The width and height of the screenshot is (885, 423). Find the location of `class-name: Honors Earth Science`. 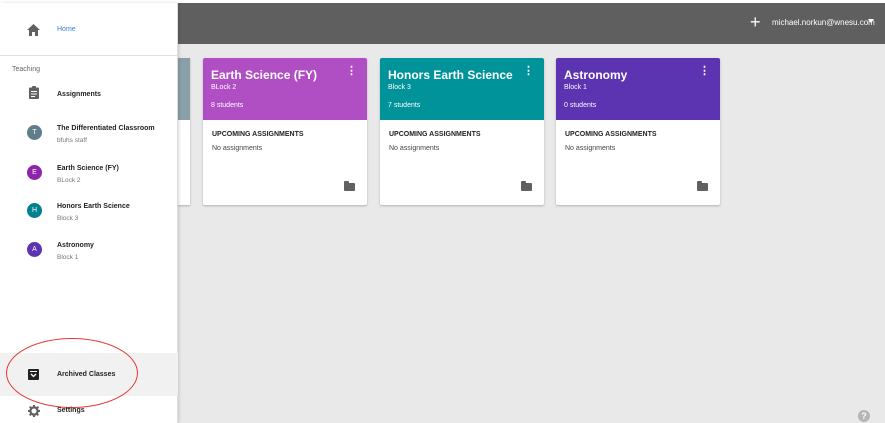

class-name: Honors Earth Science is located at coordinates (93, 206).